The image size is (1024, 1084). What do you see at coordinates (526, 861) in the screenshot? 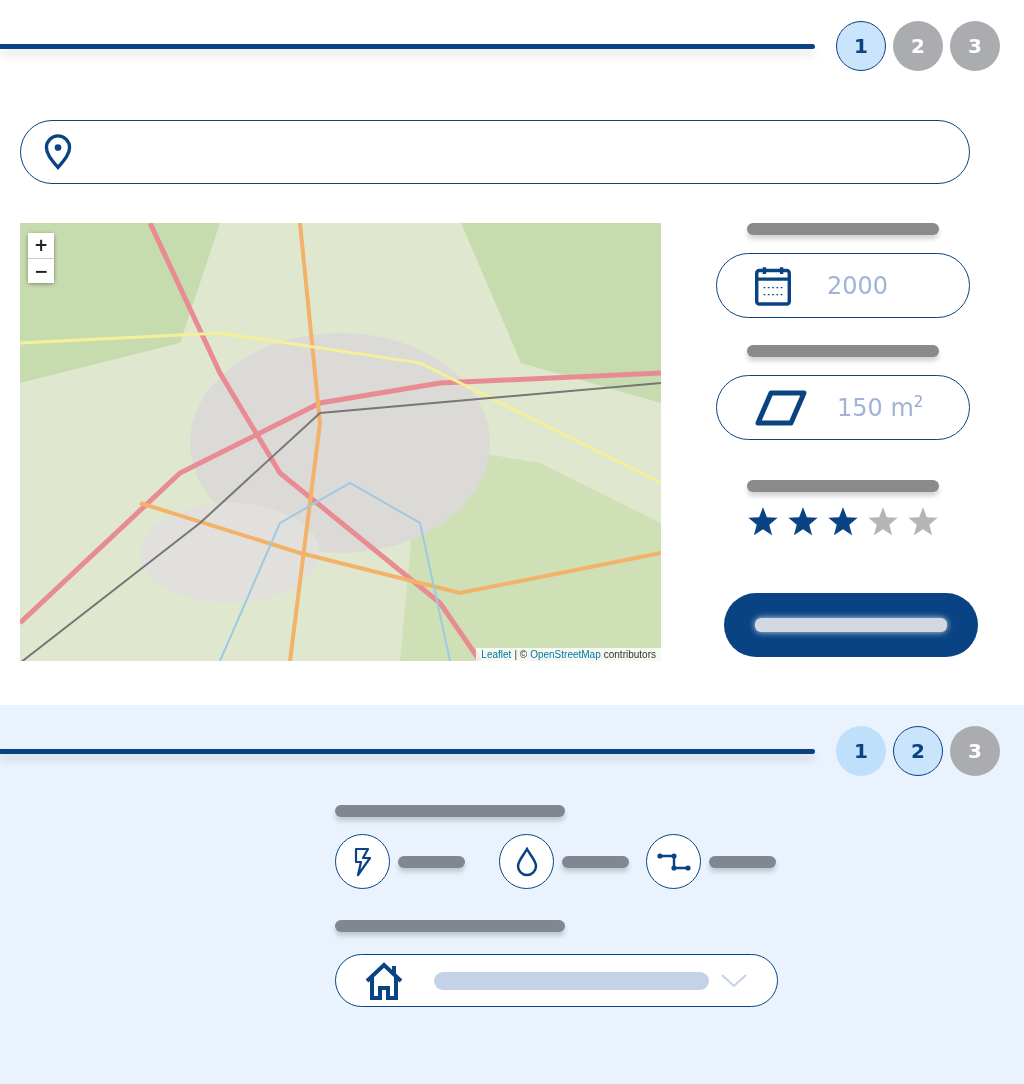
I see `water-drop-icon` at bounding box center [526, 861].